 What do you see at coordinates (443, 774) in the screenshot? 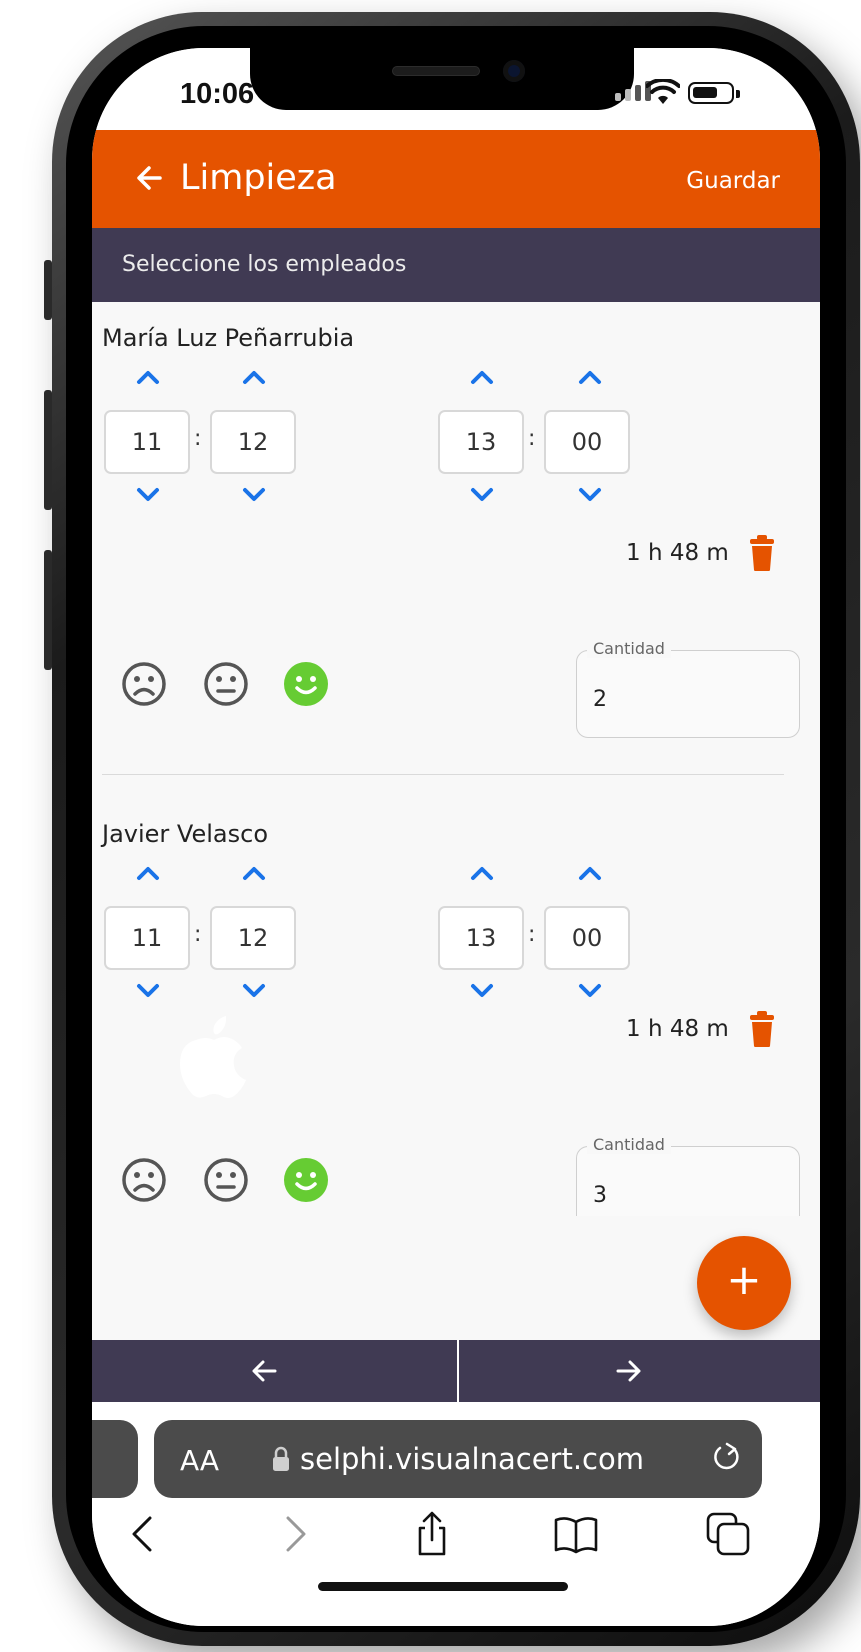
I see `card-divider` at bounding box center [443, 774].